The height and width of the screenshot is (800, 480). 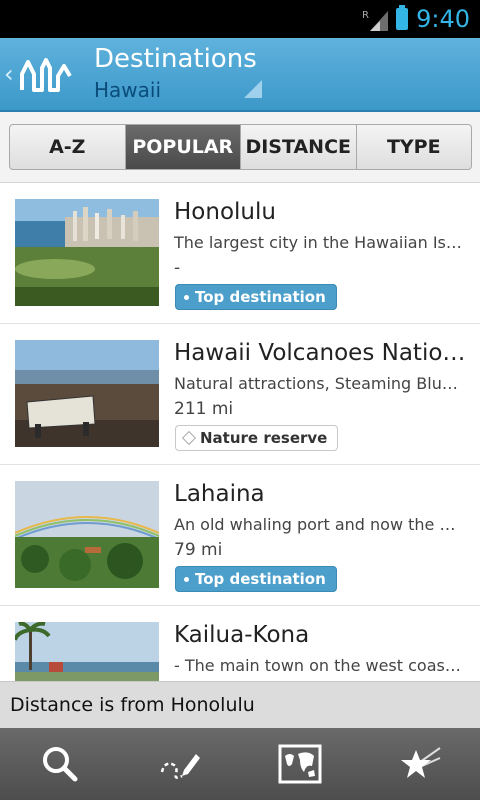 I want to click on category-badge: Nature reserve, so click(x=257, y=438).